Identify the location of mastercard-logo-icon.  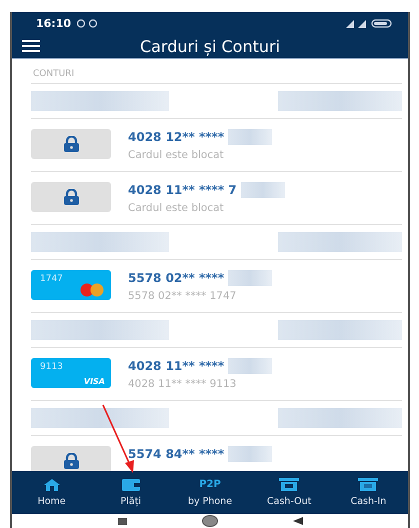
(92, 290).